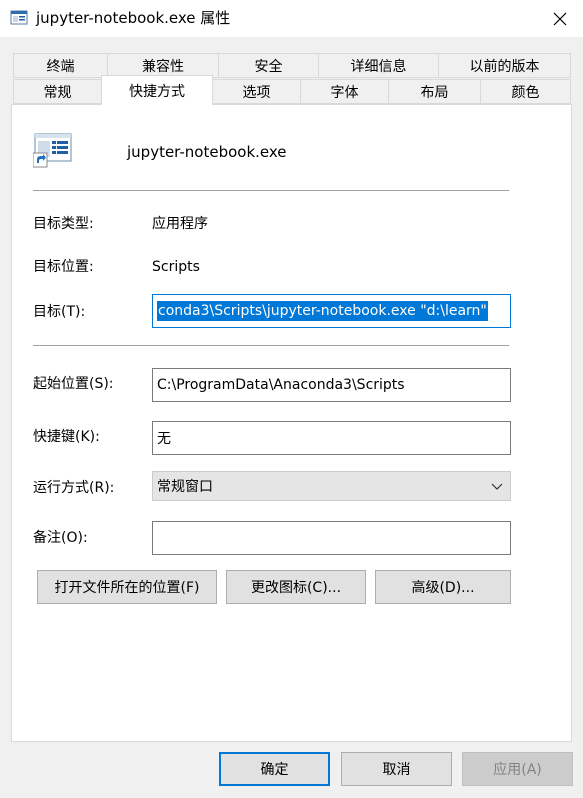  Describe the element at coordinates (66, 437) in the screenshot. I see `hotkey-label: 快捷键(K):` at that location.